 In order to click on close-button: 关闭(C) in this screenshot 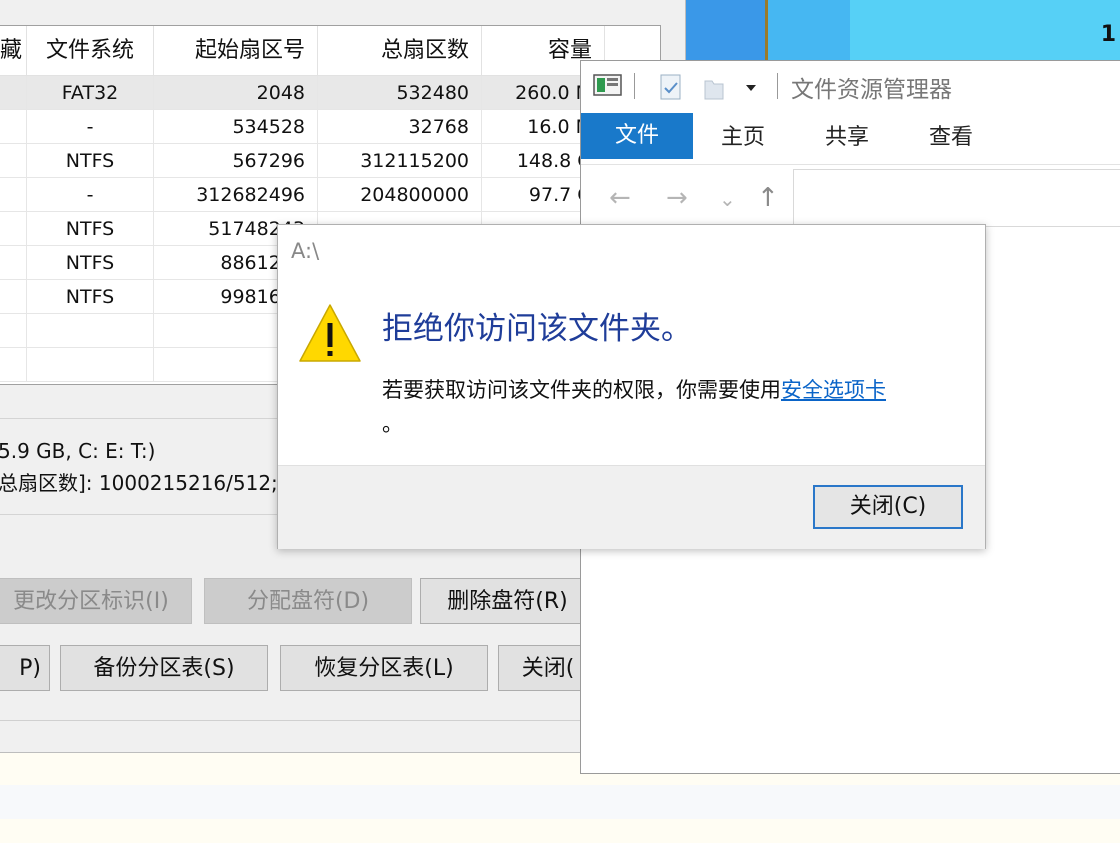, I will do `click(888, 507)`.